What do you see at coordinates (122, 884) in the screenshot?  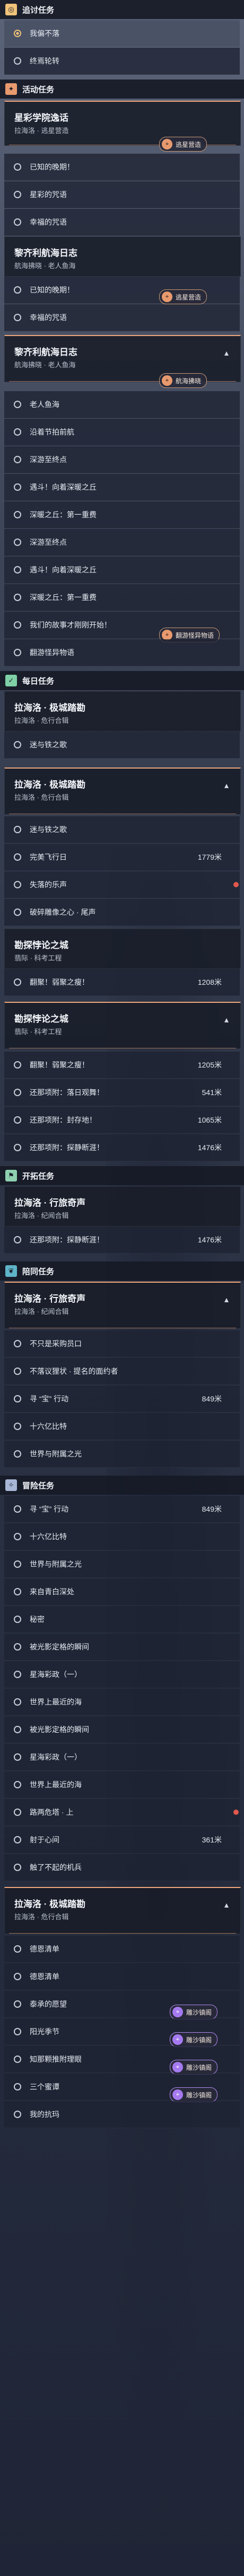 I see `list-item: 失落的乐声` at bounding box center [122, 884].